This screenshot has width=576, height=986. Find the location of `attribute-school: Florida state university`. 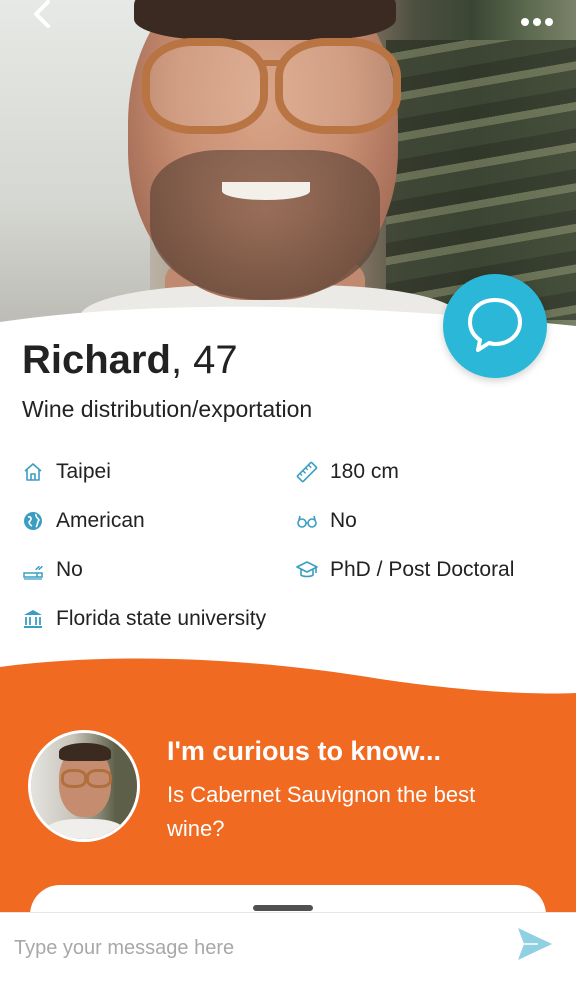

attribute-school: Florida state university is located at coordinates (144, 619).